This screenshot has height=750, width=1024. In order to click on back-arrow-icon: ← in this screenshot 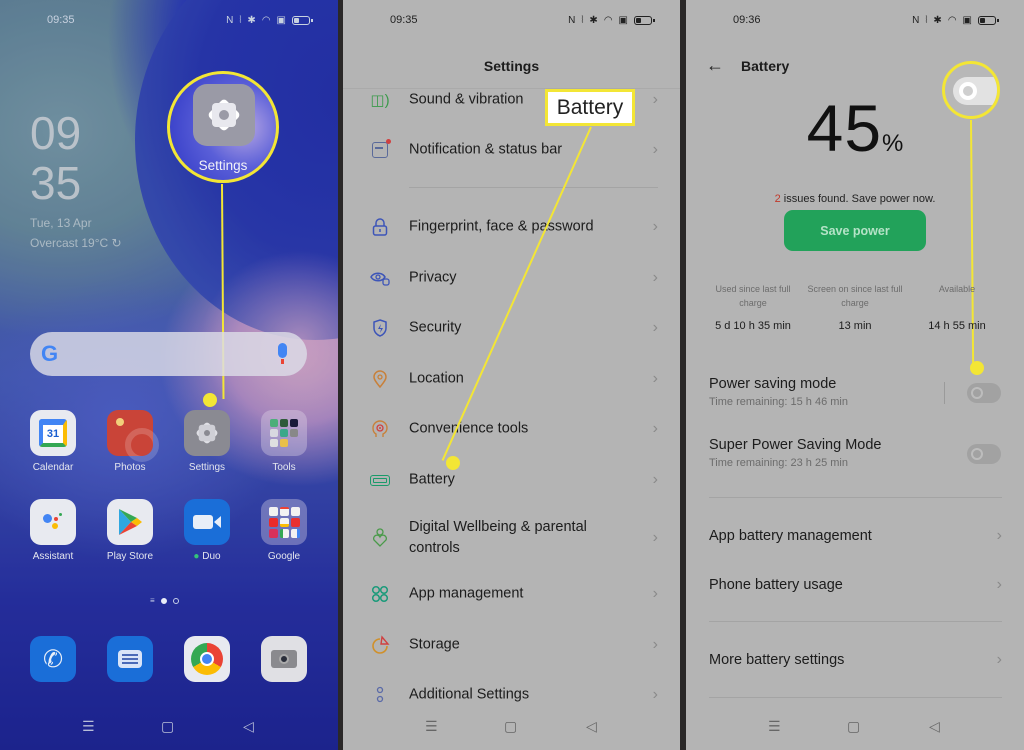, I will do `click(715, 65)`.